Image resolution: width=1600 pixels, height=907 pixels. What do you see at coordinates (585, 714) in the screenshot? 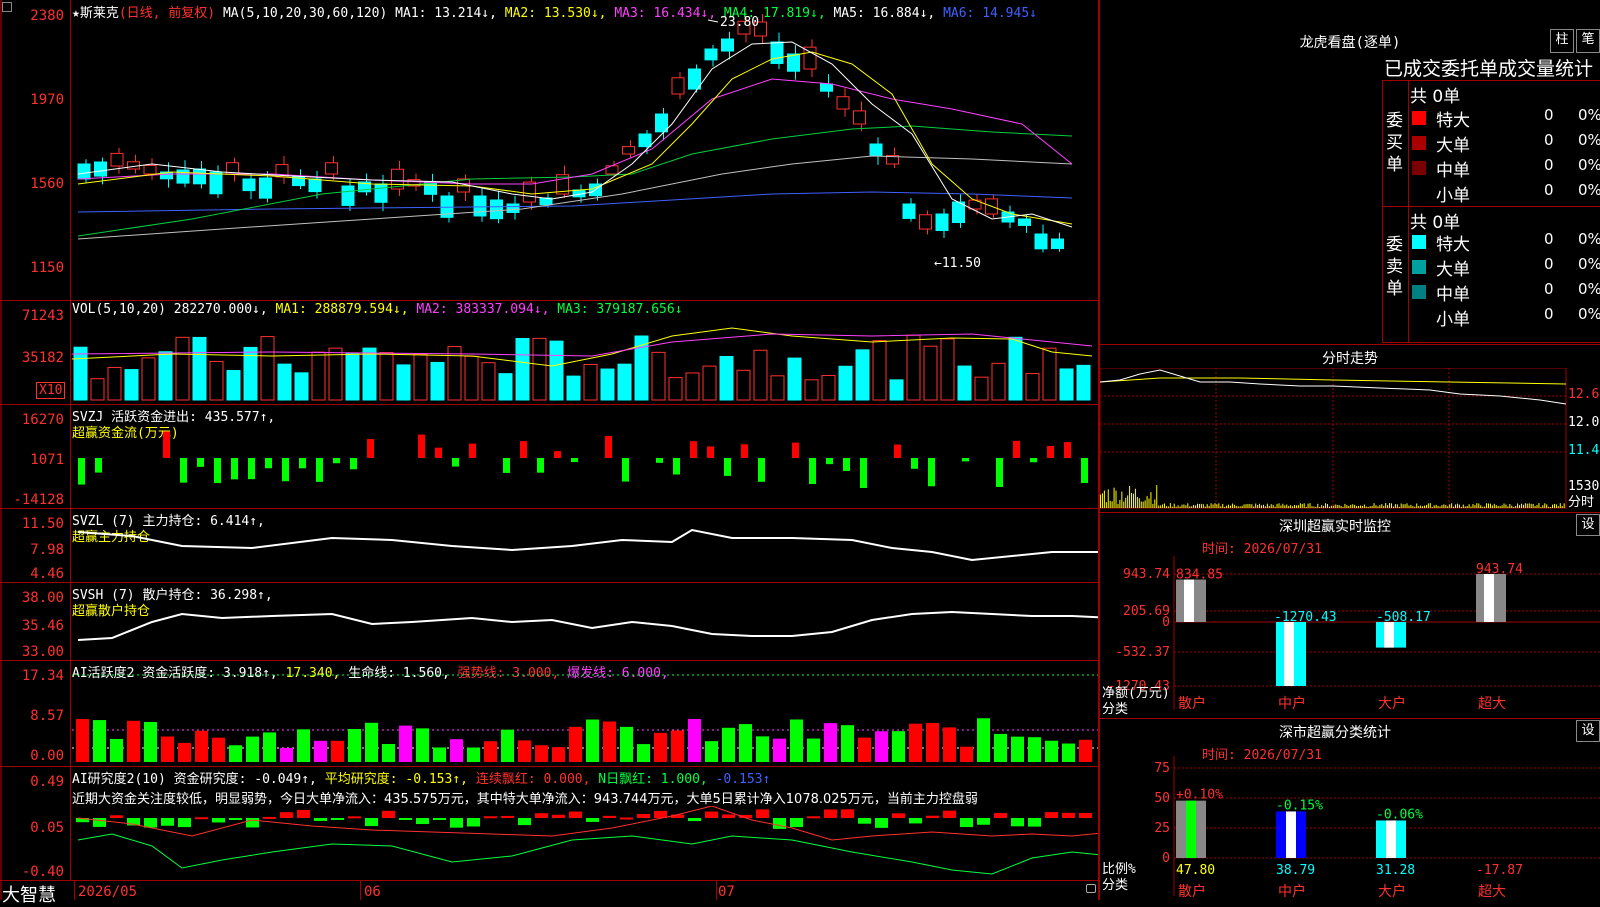
I see `ai1-chart` at bounding box center [585, 714].